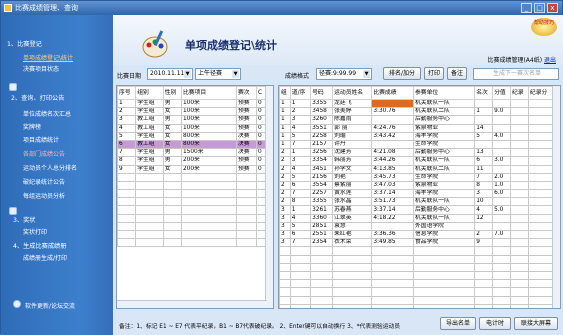  I want to click on results-header-cell: 运动员姓名, so click(352, 93).